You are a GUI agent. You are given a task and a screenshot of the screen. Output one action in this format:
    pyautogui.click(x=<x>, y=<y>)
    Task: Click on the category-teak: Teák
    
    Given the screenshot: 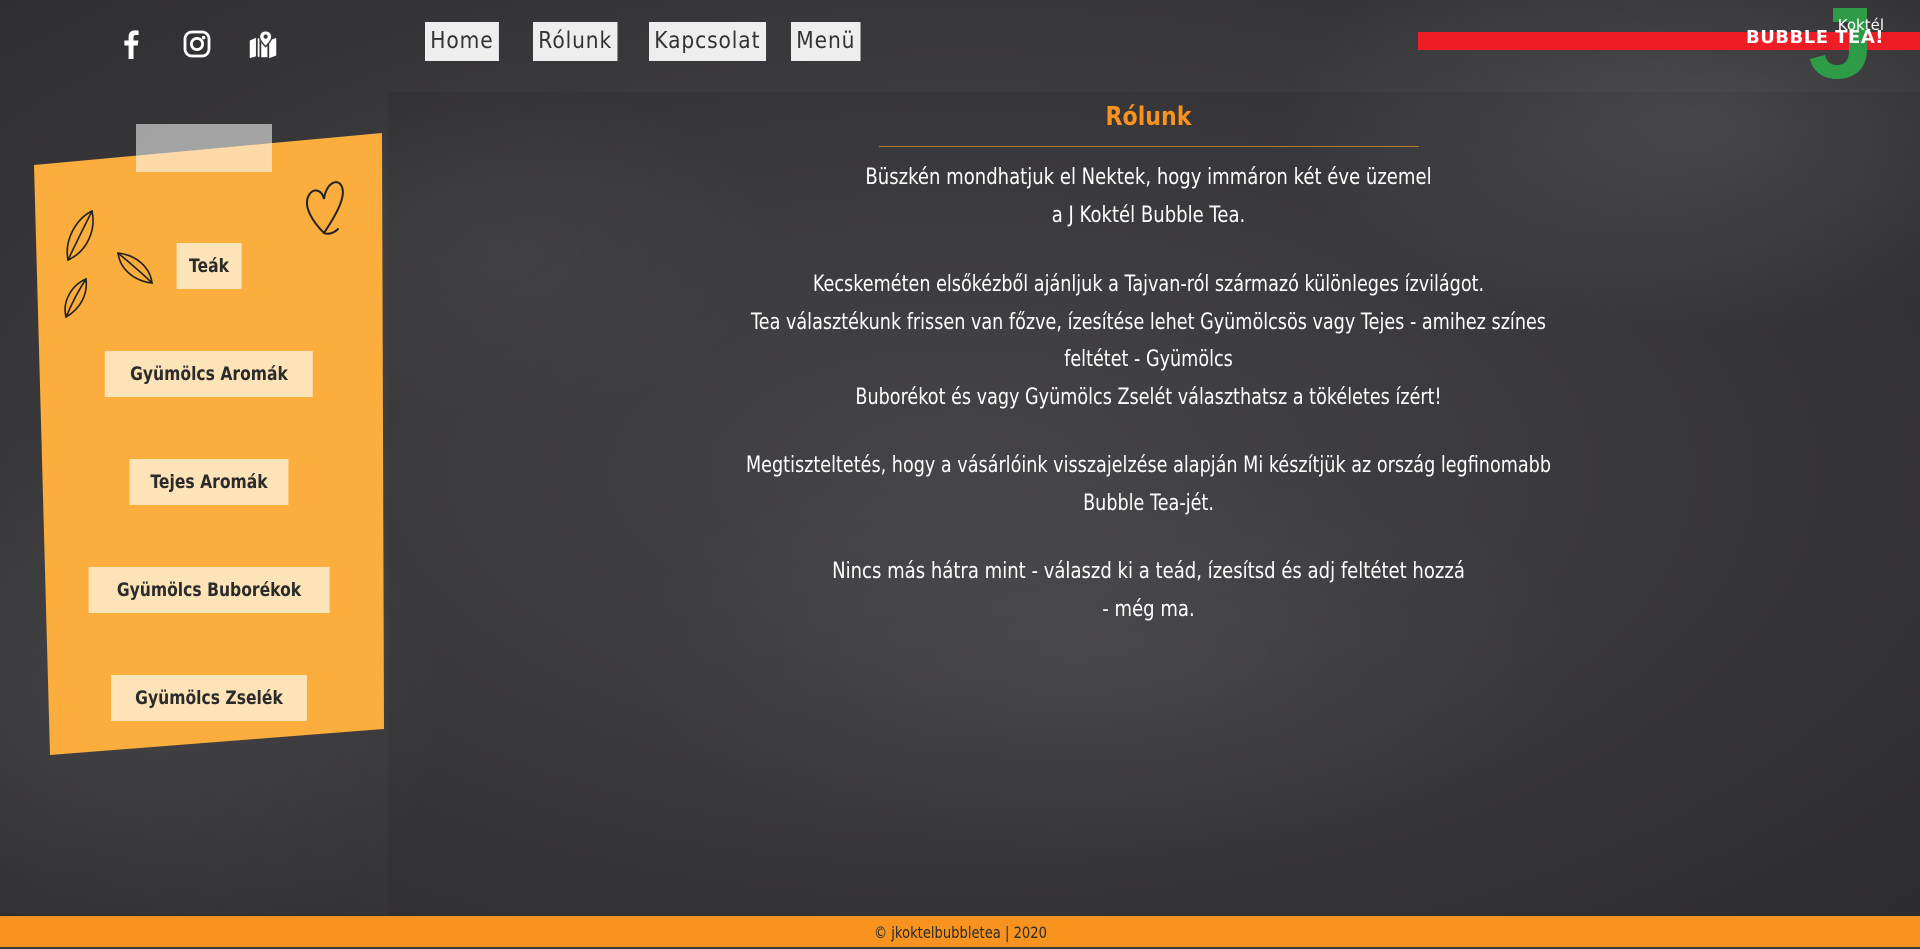 What is the action you would take?
    pyautogui.click(x=209, y=266)
    